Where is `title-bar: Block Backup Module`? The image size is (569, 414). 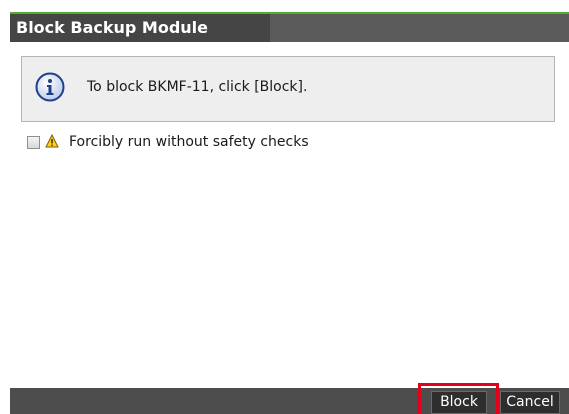 title-bar: Block Backup Module is located at coordinates (289, 28).